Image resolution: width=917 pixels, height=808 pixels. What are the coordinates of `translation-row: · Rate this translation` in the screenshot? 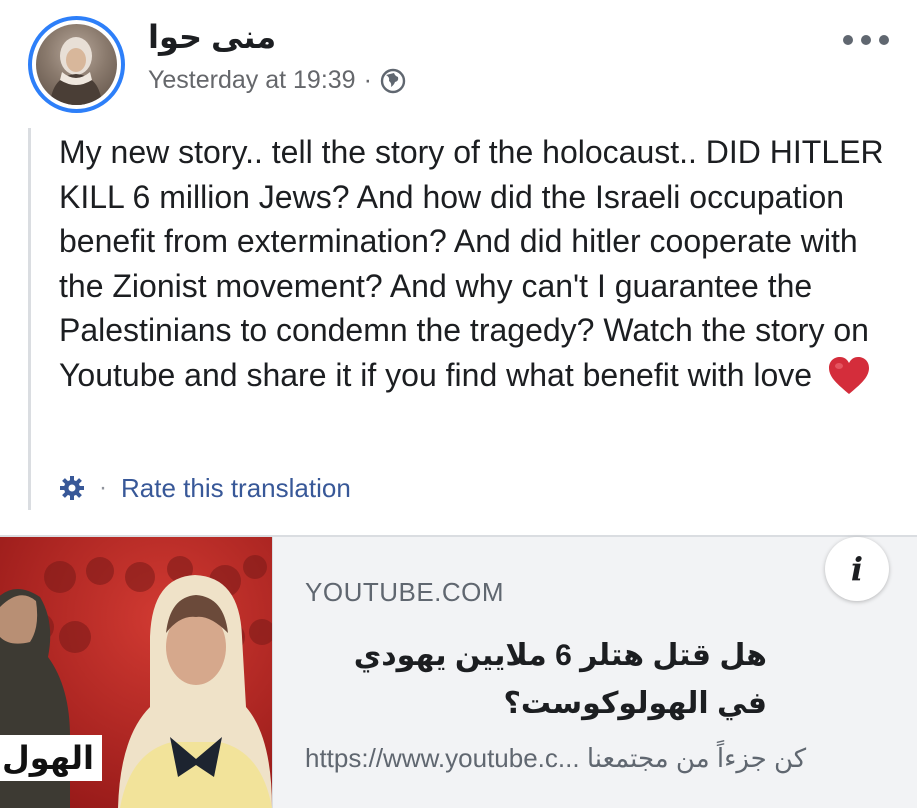 It's located at (205, 488).